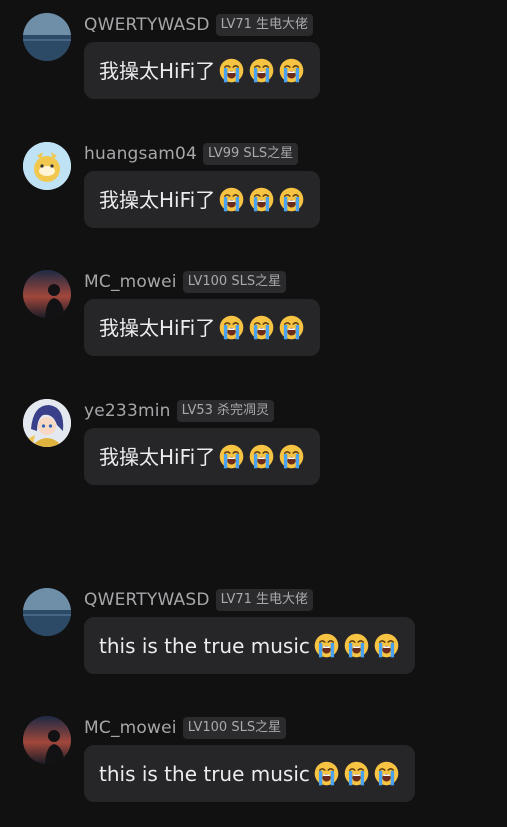 The image size is (507, 827). I want to click on chat-message: huangsam04 LV99 SLS之星 我操太HiFi了, so click(253, 192).